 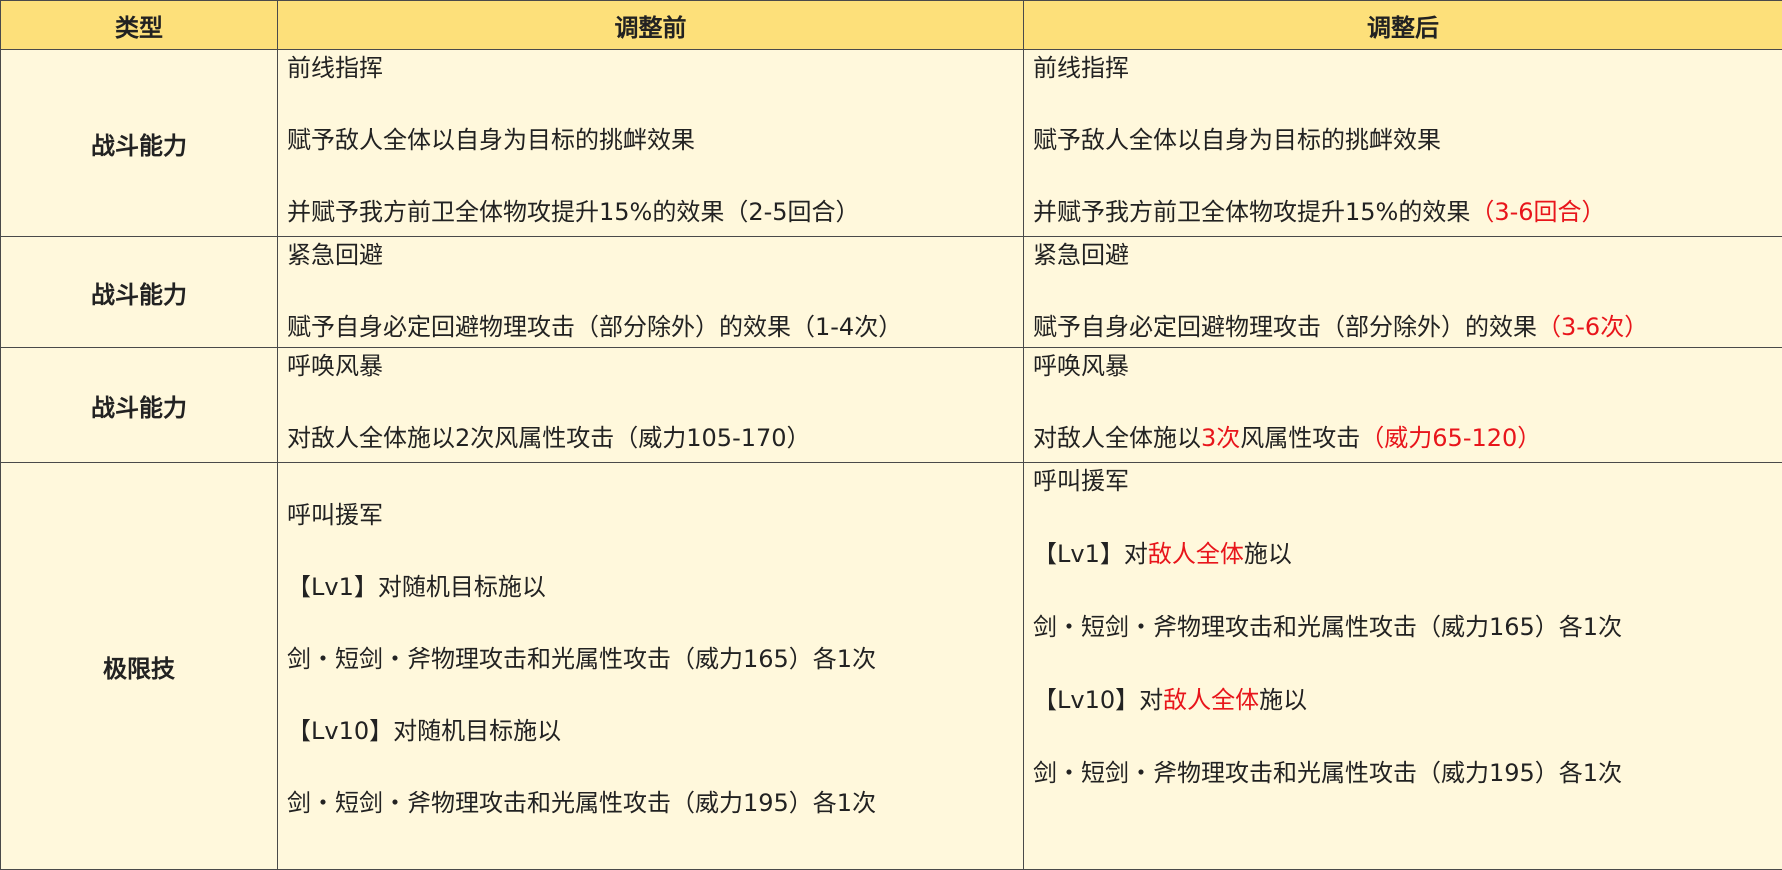 I want to click on before-cell: 紧急回避 赋予自身必定回避物理攻击（部分除外）的效果（1-4次）, so click(x=651, y=292).